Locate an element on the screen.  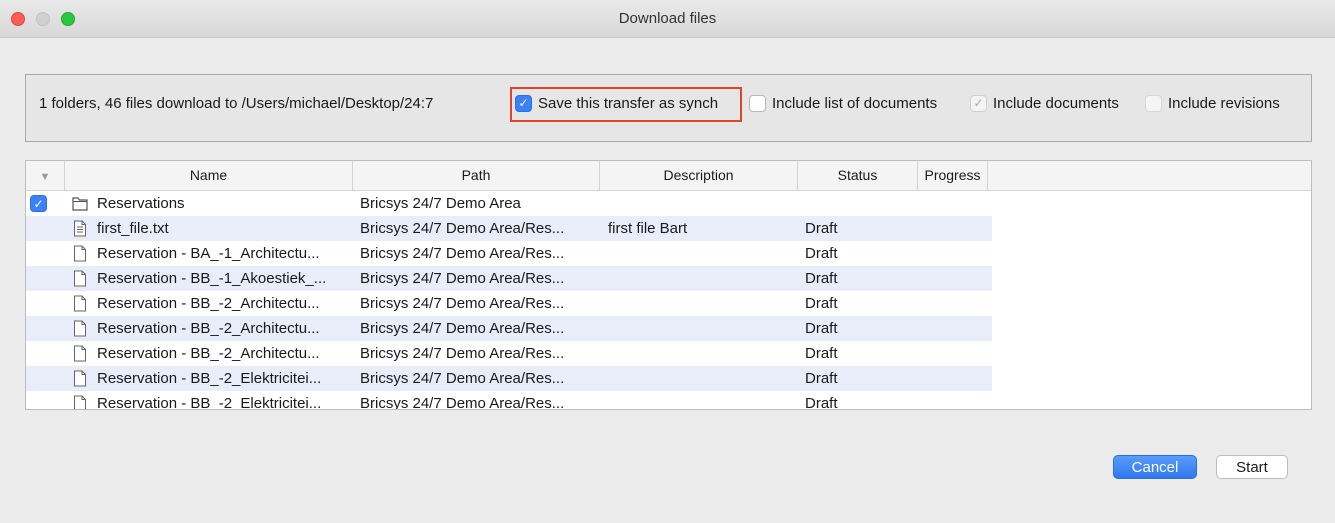
include-revisions-option: Include revisions is located at coordinates (1212, 103).